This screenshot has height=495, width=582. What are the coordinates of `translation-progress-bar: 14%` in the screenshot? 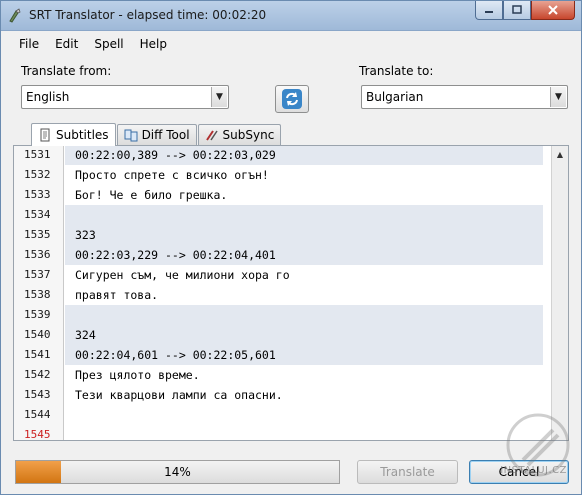 It's located at (177, 472).